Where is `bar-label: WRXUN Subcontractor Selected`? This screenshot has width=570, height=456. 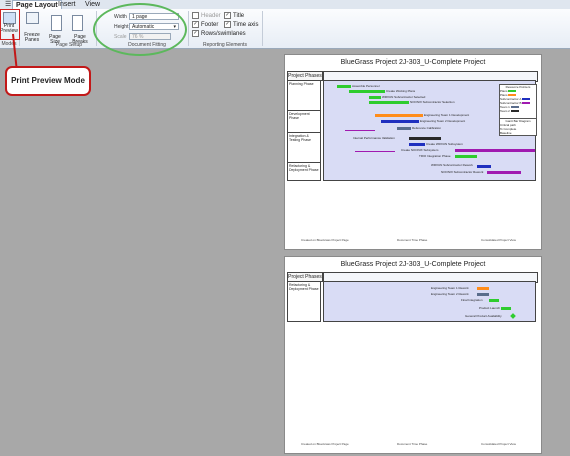
bar-label: WRXUN Subcontractor Selected is located at coordinates (404, 97).